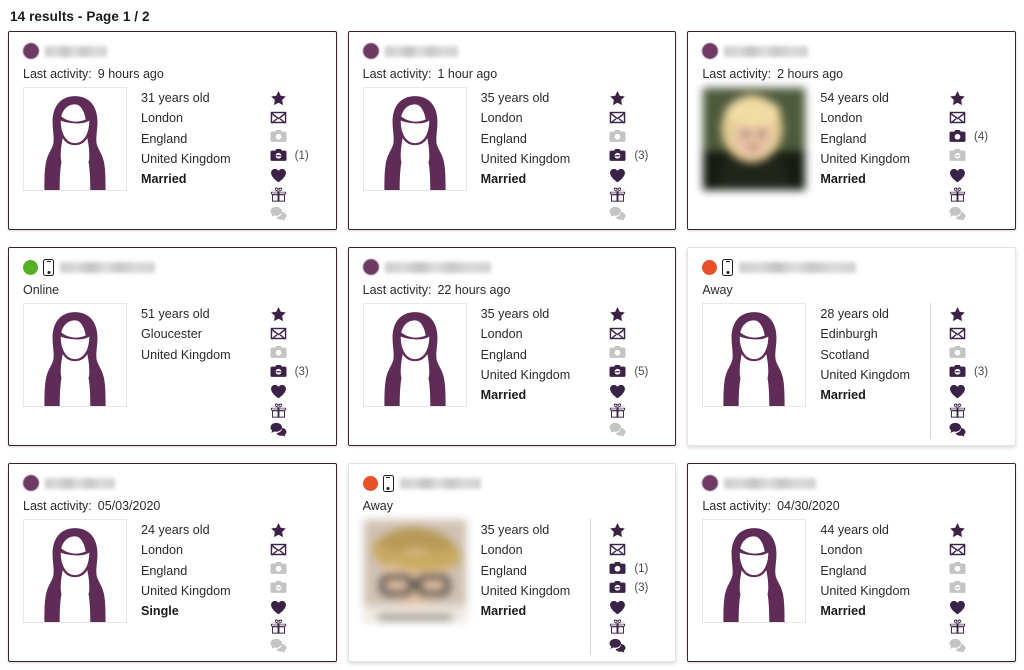  What do you see at coordinates (176, 51) in the screenshot?
I see `profile-name-row: redacted-name-1` at bounding box center [176, 51].